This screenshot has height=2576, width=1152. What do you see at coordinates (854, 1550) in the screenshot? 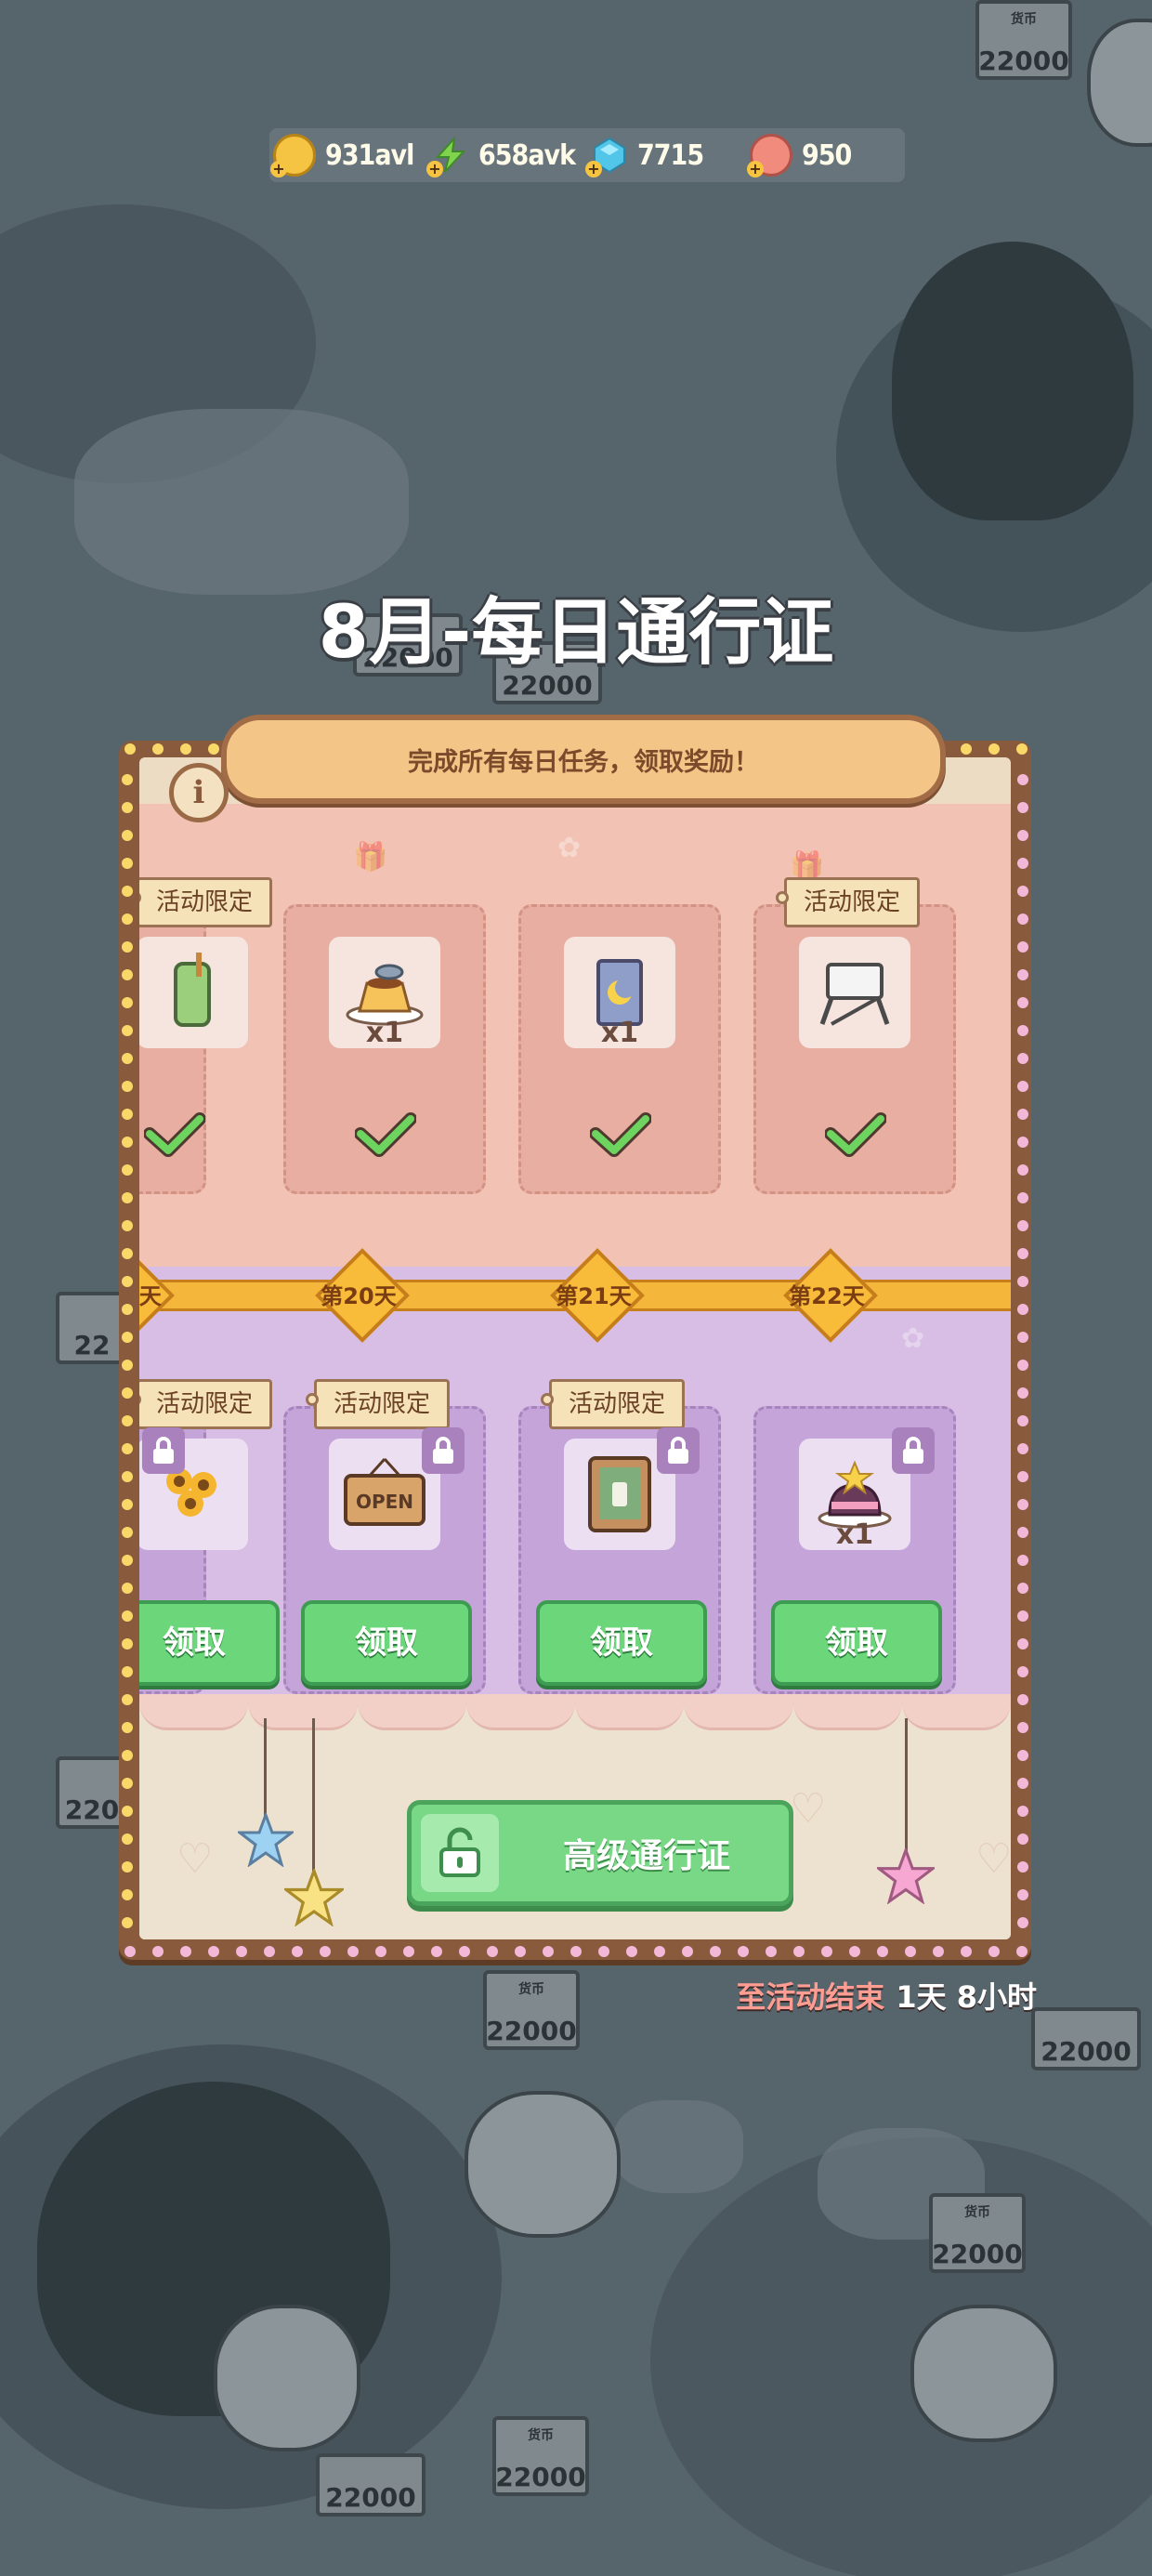
I see `premium-reward-card: x1 领取` at bounding box center [854, 1550].